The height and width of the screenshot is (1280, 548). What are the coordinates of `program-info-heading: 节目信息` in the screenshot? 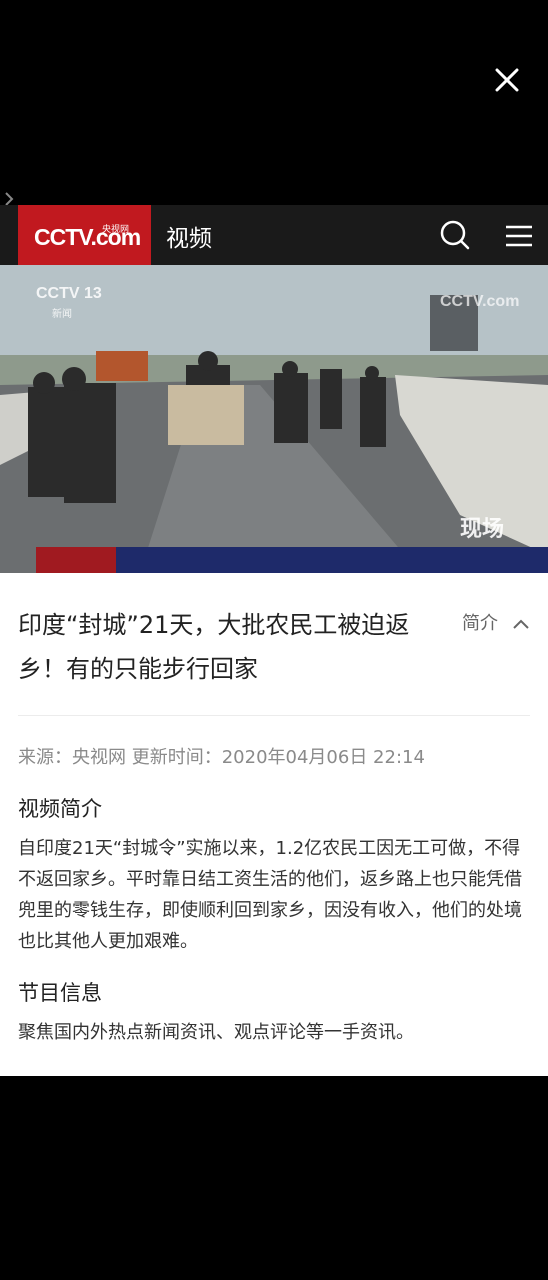 It's located at (60, 993).